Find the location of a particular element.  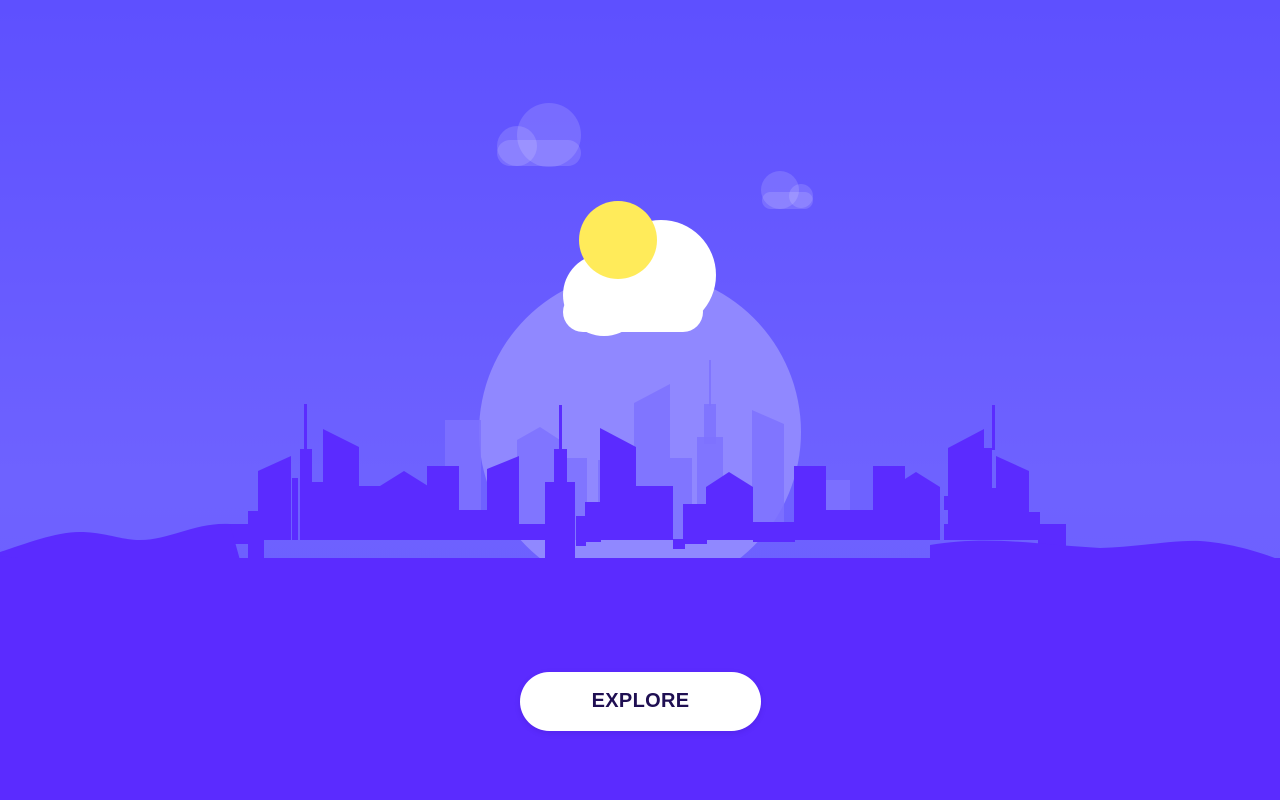

explore-button: EXPLORE is located at coordinates (640, 701).